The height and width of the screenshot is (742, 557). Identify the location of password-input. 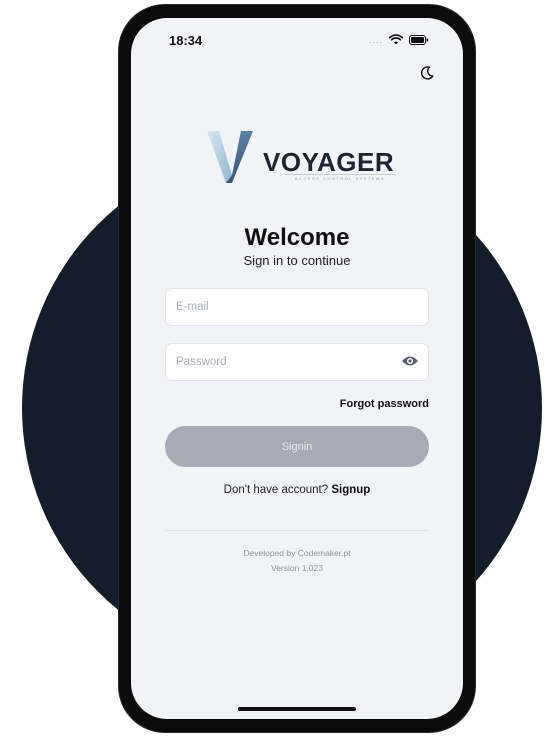
(297, 362).